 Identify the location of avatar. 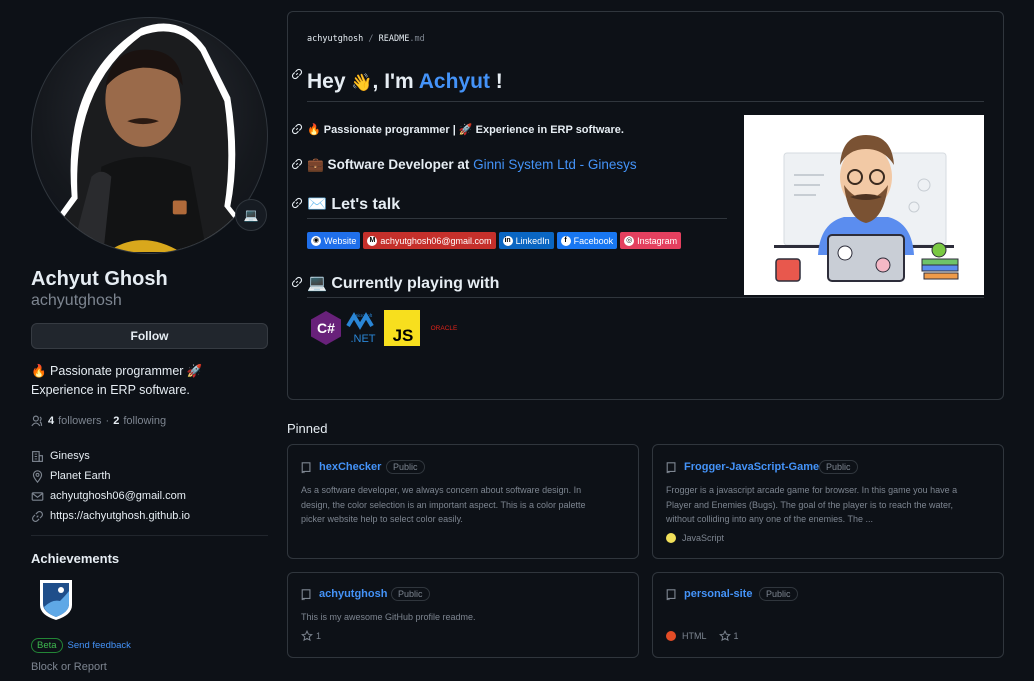
(149, 135).